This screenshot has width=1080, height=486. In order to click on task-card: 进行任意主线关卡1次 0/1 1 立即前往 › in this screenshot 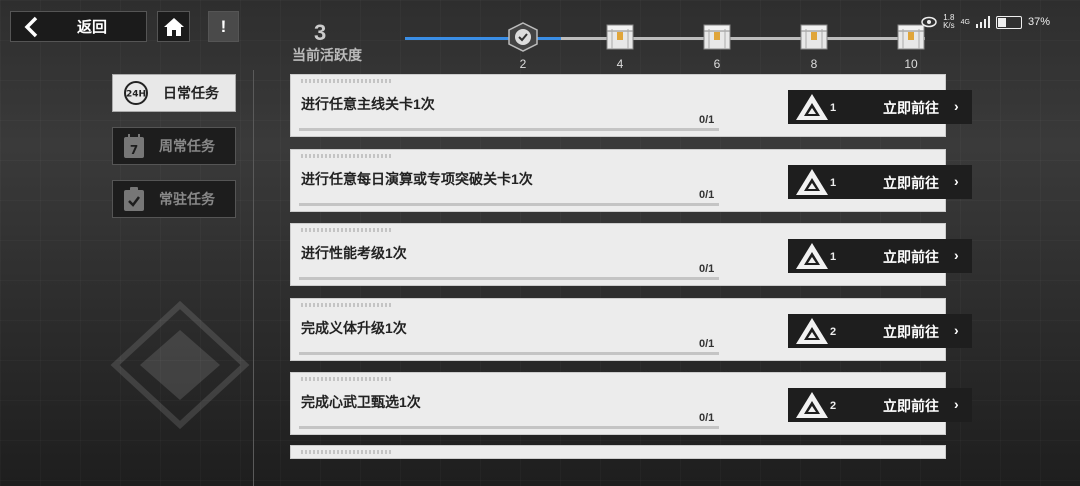, I will do `click(631, 105)`.